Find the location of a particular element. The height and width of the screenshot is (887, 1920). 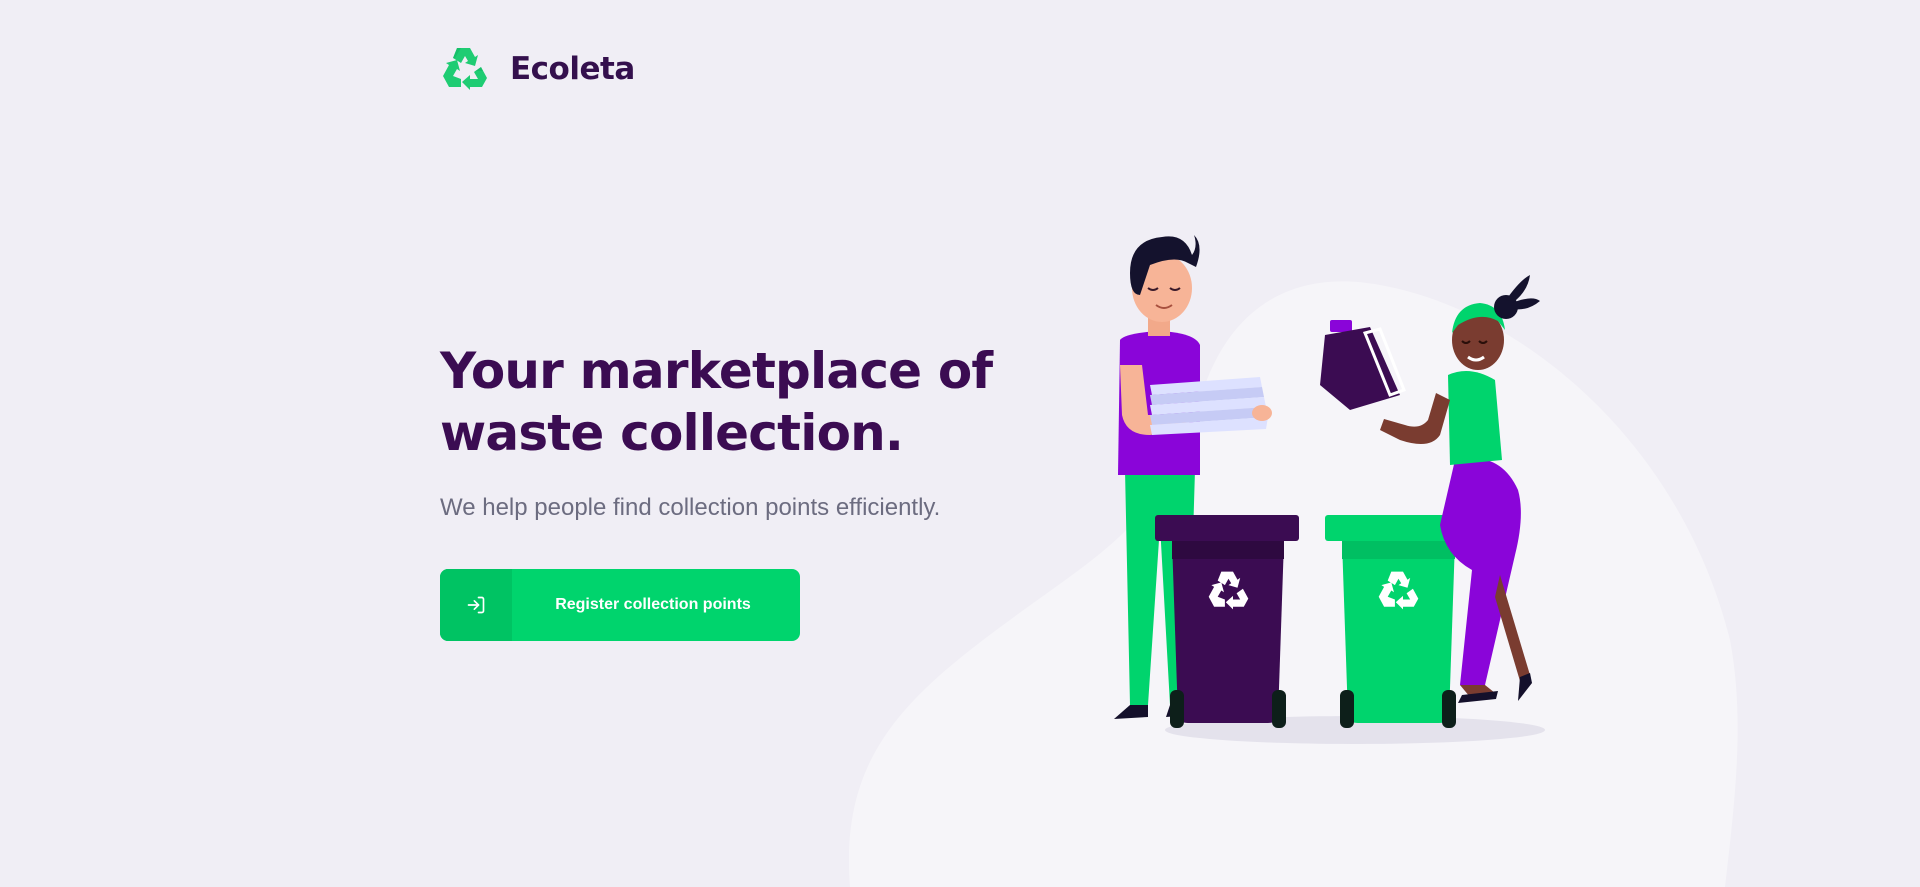

header: Ecoleta is located at coordinates (537, 69).